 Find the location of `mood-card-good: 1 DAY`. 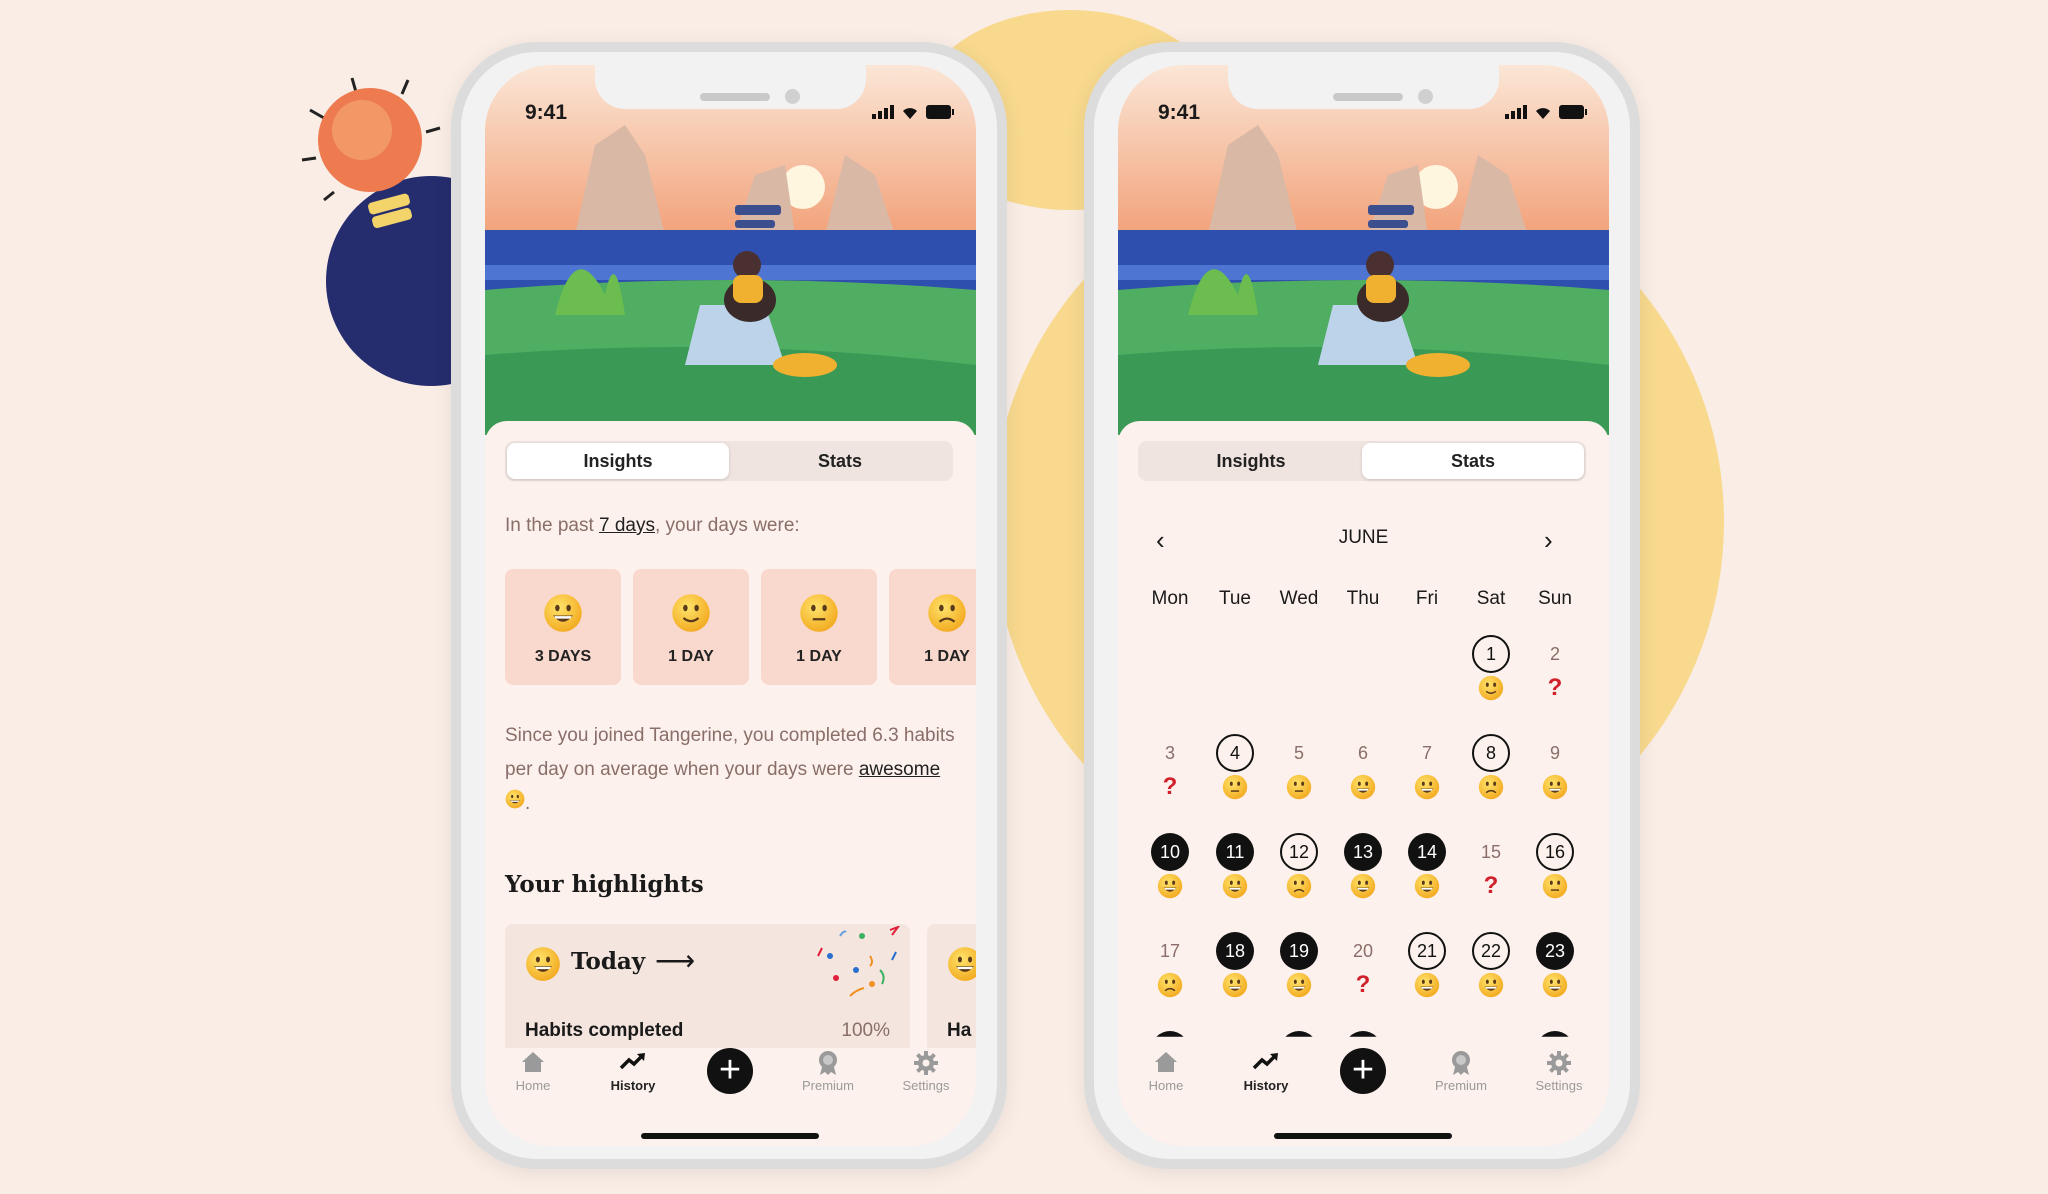

mood-card-good: 1 DAY is located at coordinates (691, 627).